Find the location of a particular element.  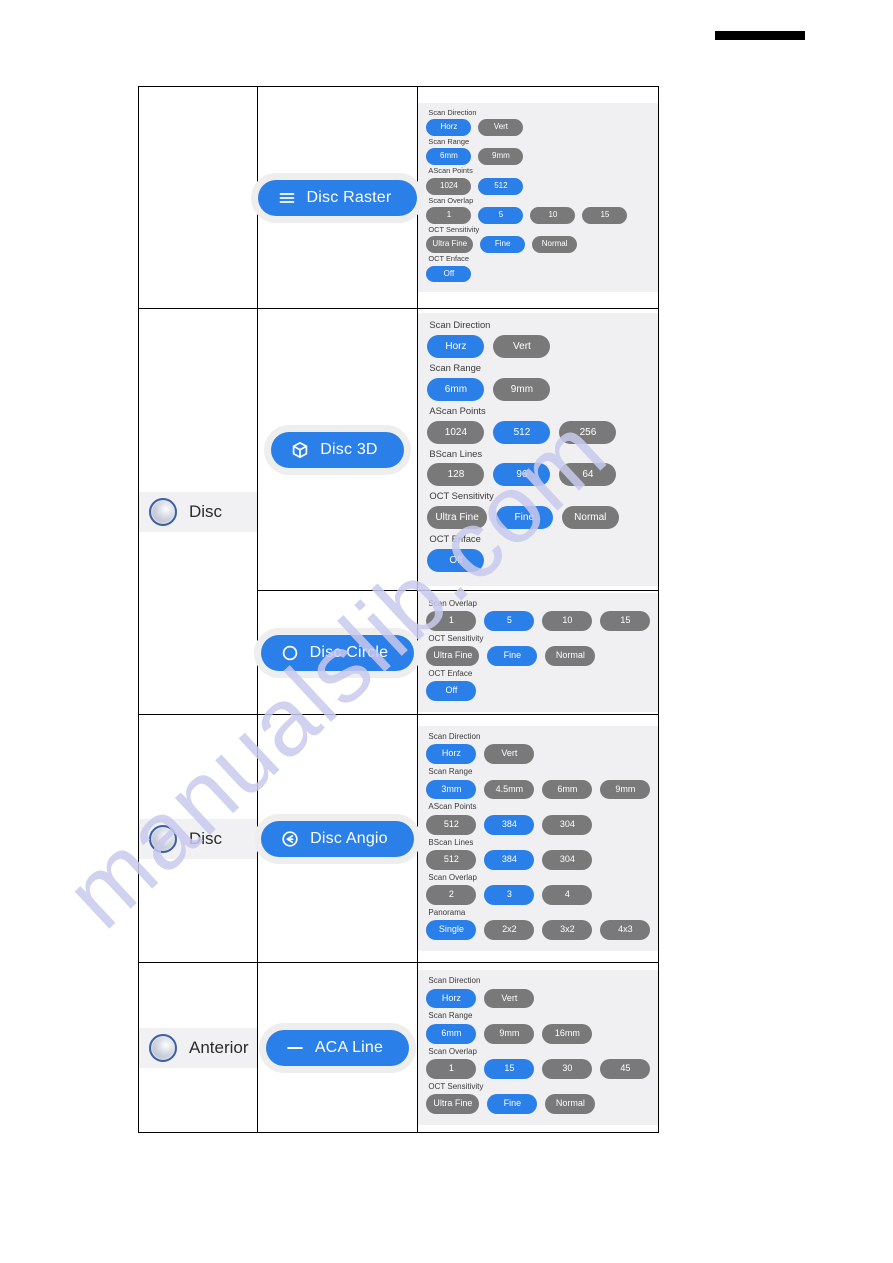

option-pill: 3x2 is located at coordinates (567, 929).